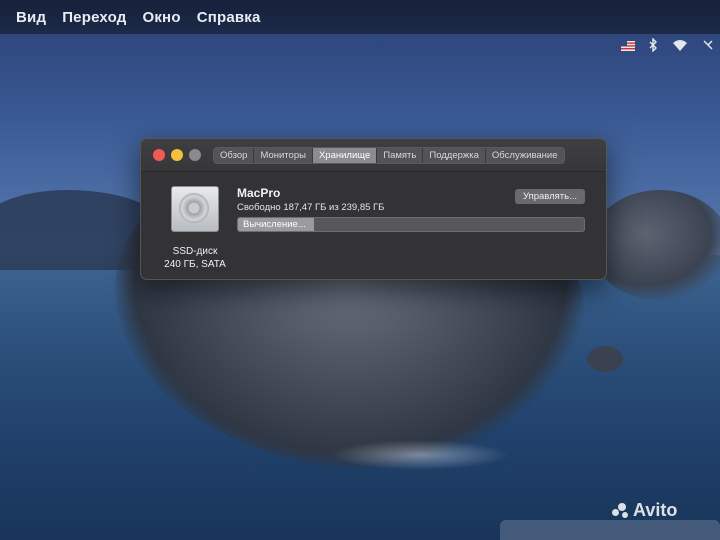  Describe the element at coordinates (667, 46) in the screenshot. I see `status-area` at that location.